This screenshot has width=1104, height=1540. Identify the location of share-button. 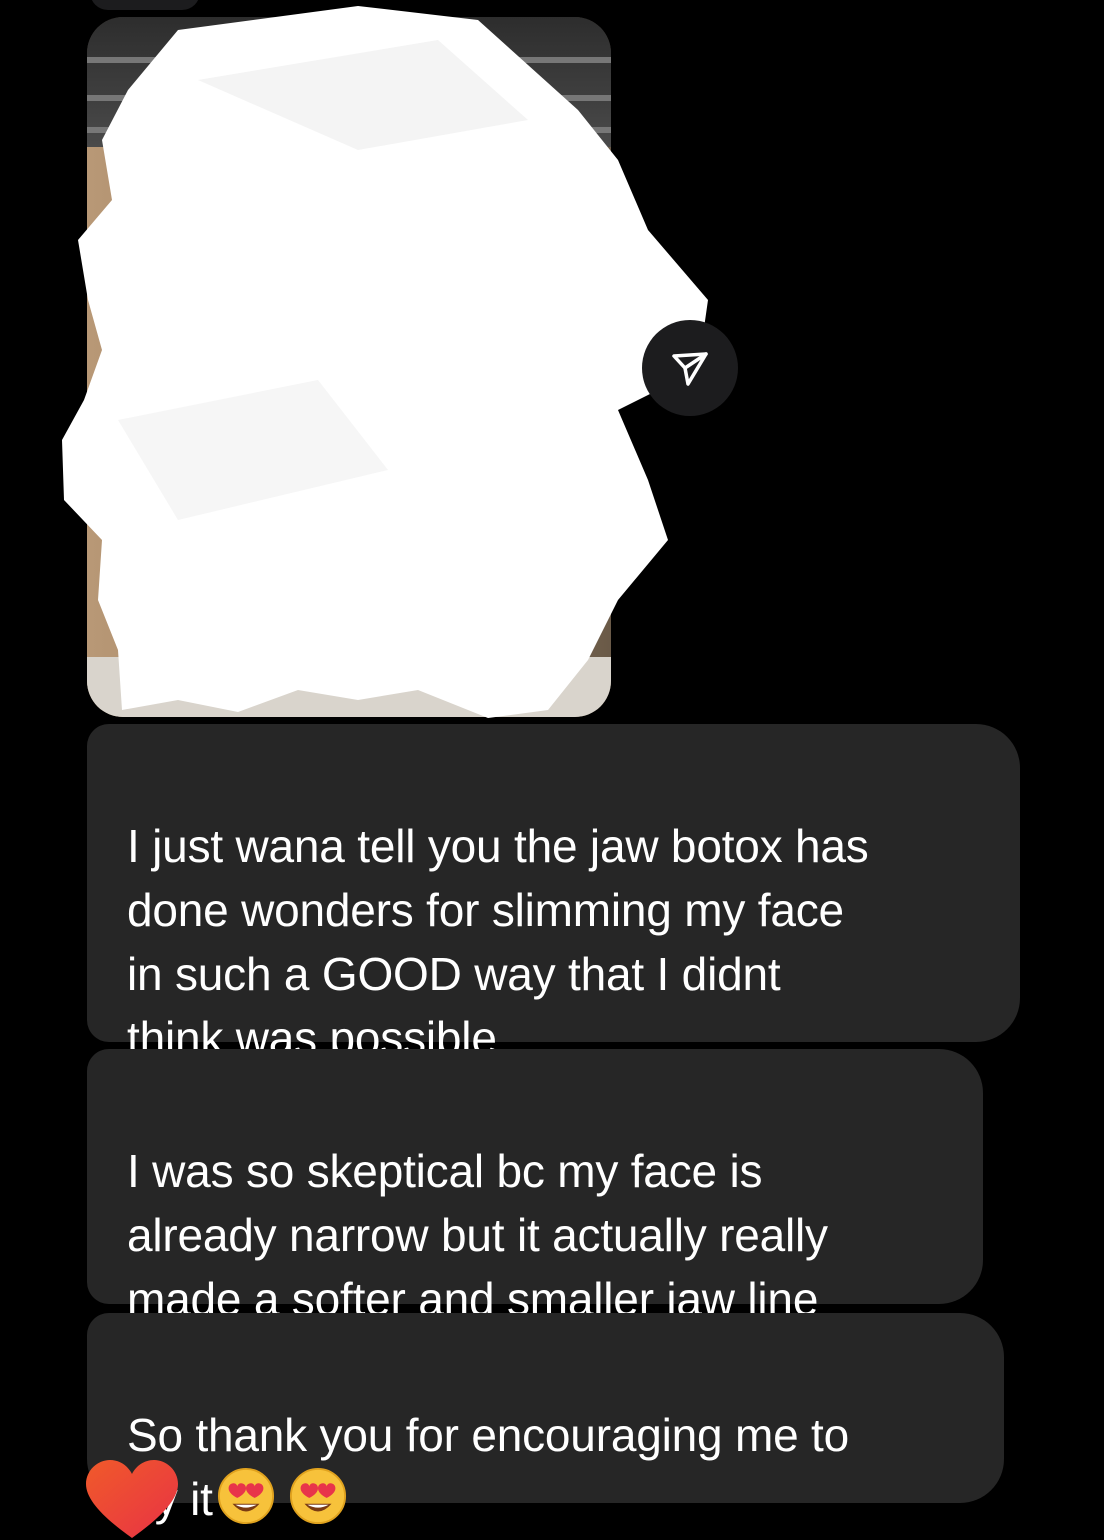
(690, 368).